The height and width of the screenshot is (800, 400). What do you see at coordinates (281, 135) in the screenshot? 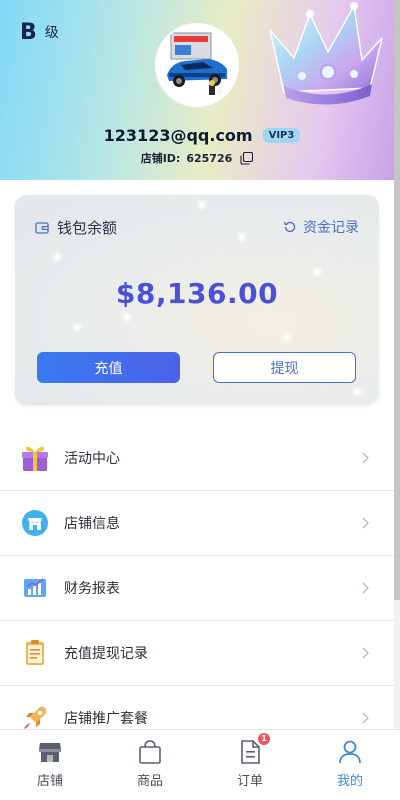
I see `vip-badge: VIP3` at bounding box center [281, 135].